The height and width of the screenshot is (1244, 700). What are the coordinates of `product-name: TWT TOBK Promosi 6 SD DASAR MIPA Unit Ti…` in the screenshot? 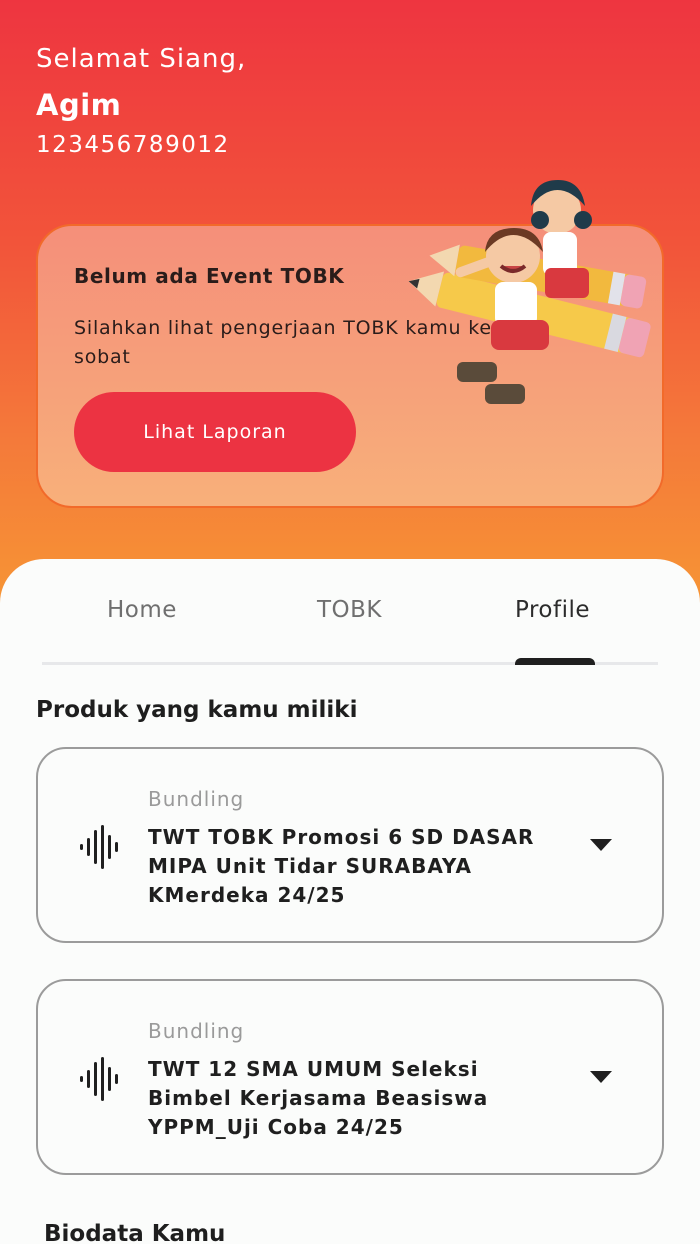 It's located at (341, 866).